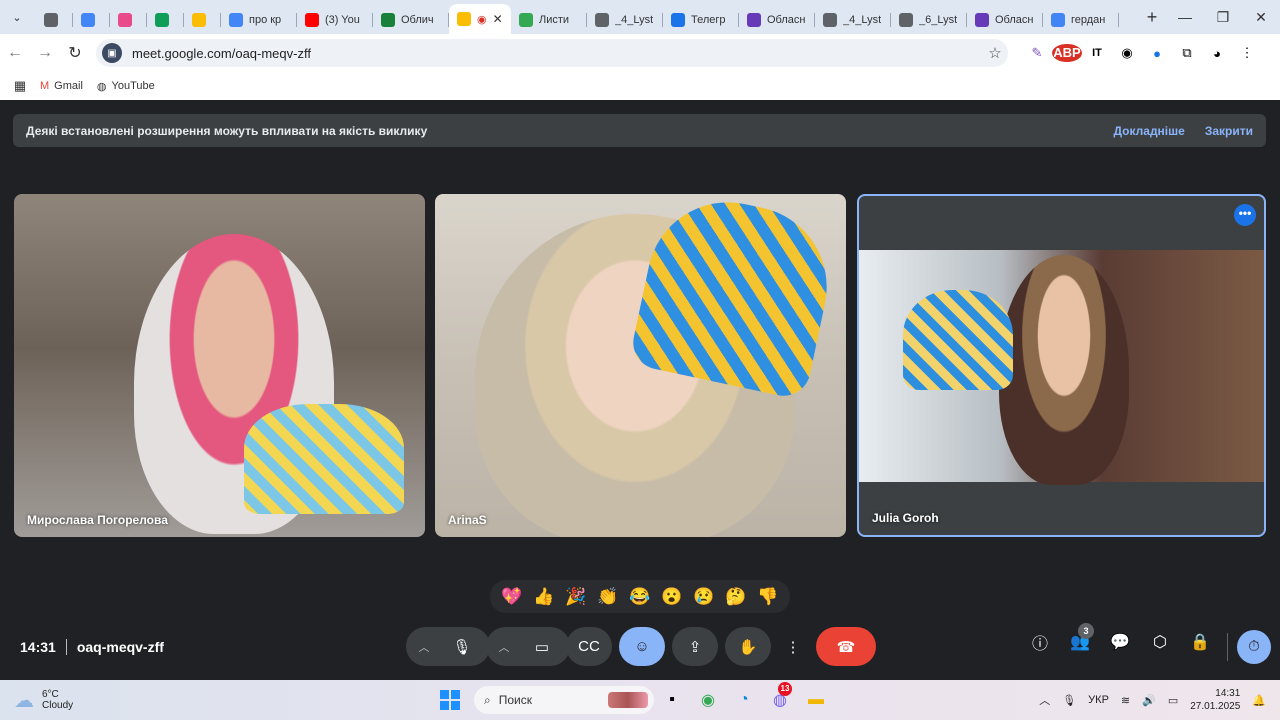 Image resolution: width=1280 pixels, height=720 pixels. Describe the element at coordinates (1125, 700) in the screenshot. I see `wifi-icon: ≋` at that location.